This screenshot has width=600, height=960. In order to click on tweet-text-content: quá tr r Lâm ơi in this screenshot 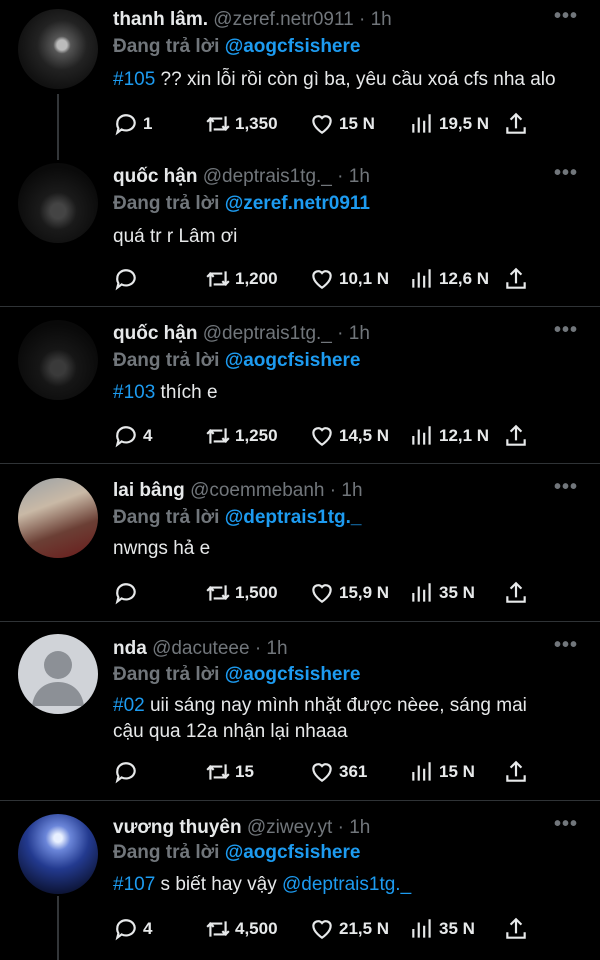, I will do `click(175, 236)`.